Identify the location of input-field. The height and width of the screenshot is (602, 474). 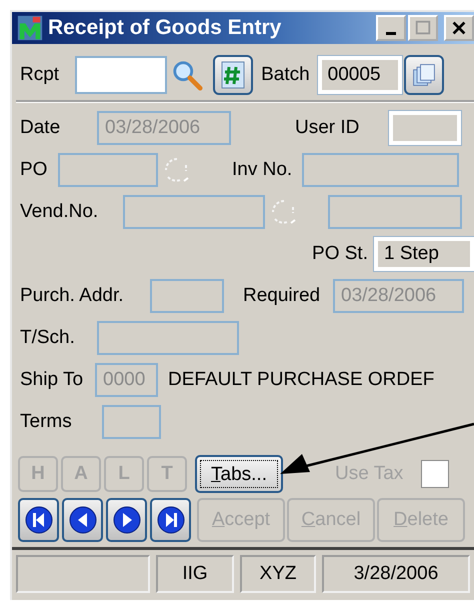
(121, 75).